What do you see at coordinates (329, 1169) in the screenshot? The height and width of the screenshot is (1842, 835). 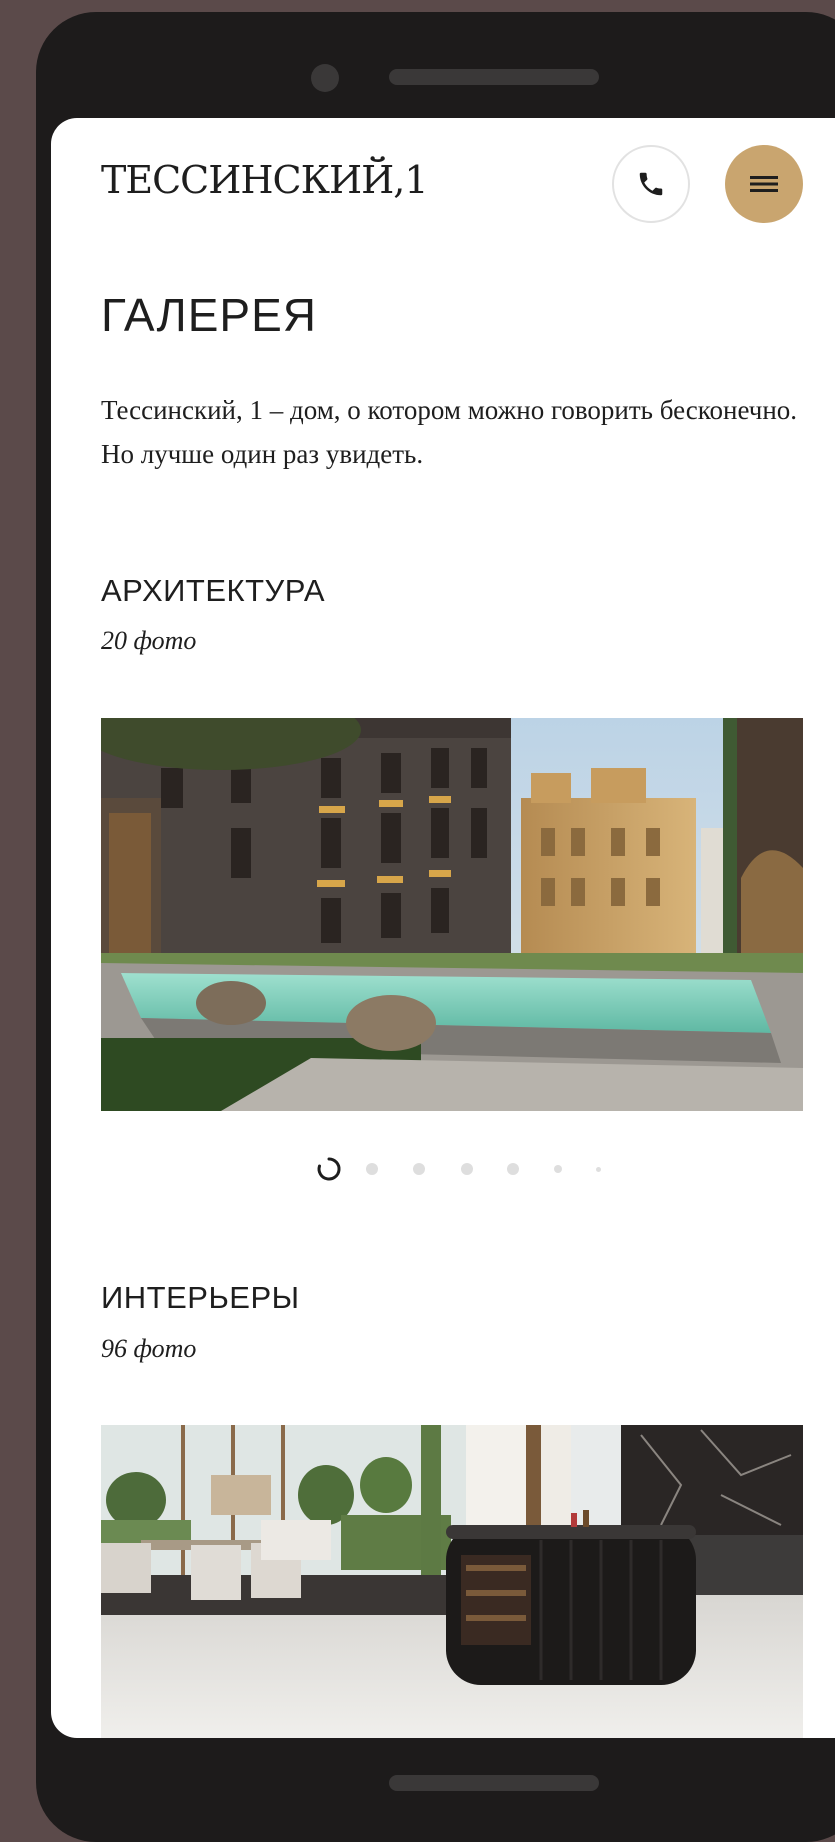 I see `loading-spinner-icon` at bounding box center [329, 1169].